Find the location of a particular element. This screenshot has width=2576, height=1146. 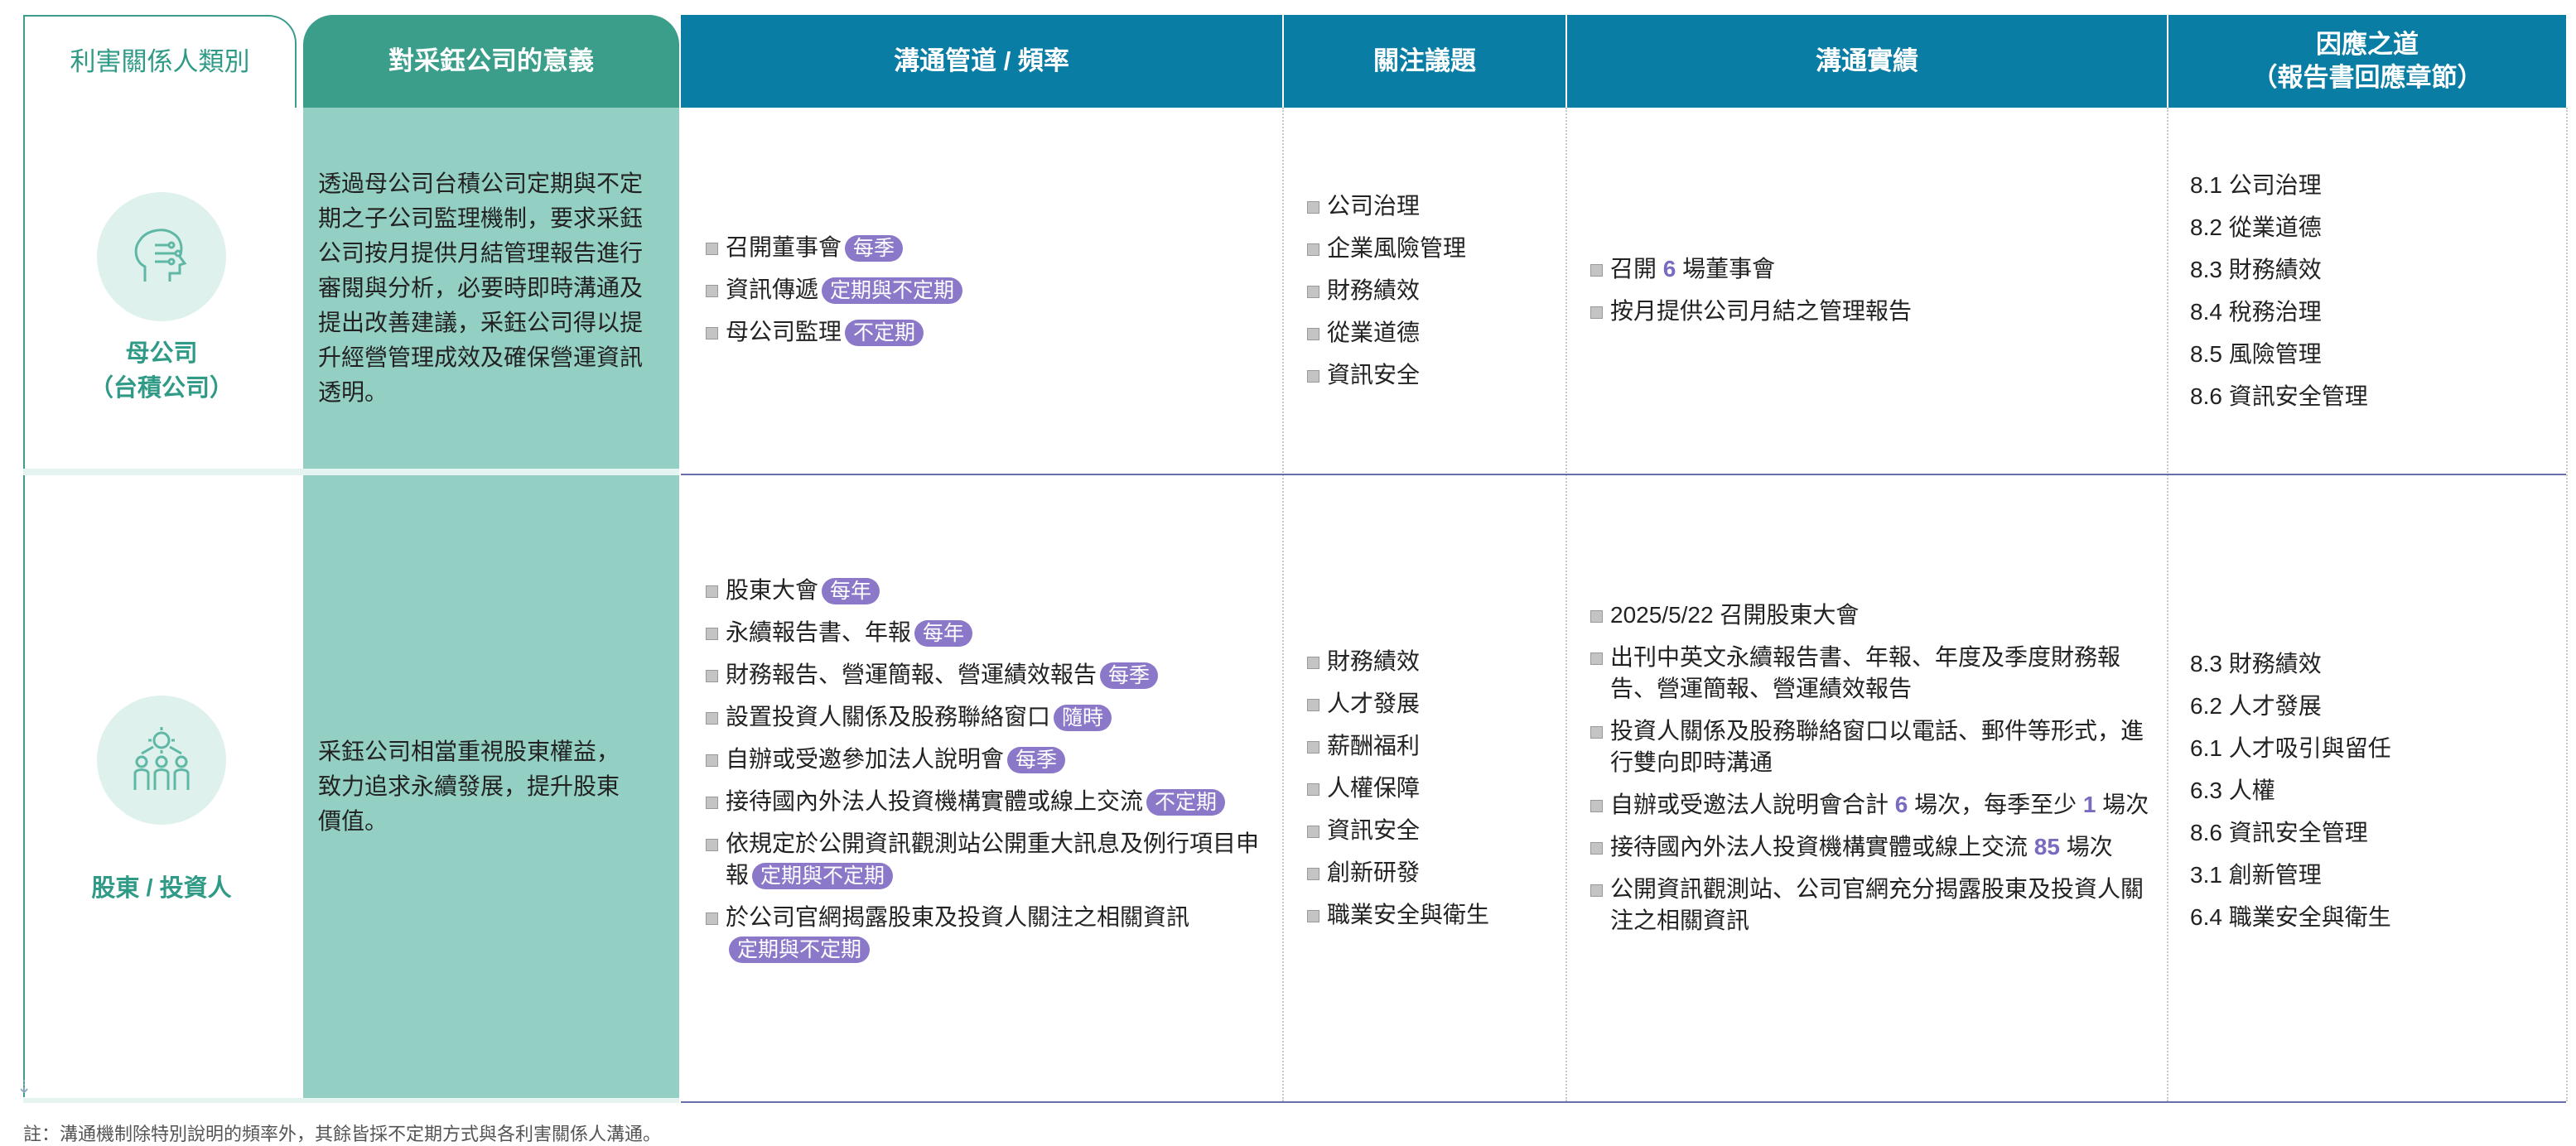

channel-item: 永續報告書、年報 每年 is located at coordinates (986, 633).